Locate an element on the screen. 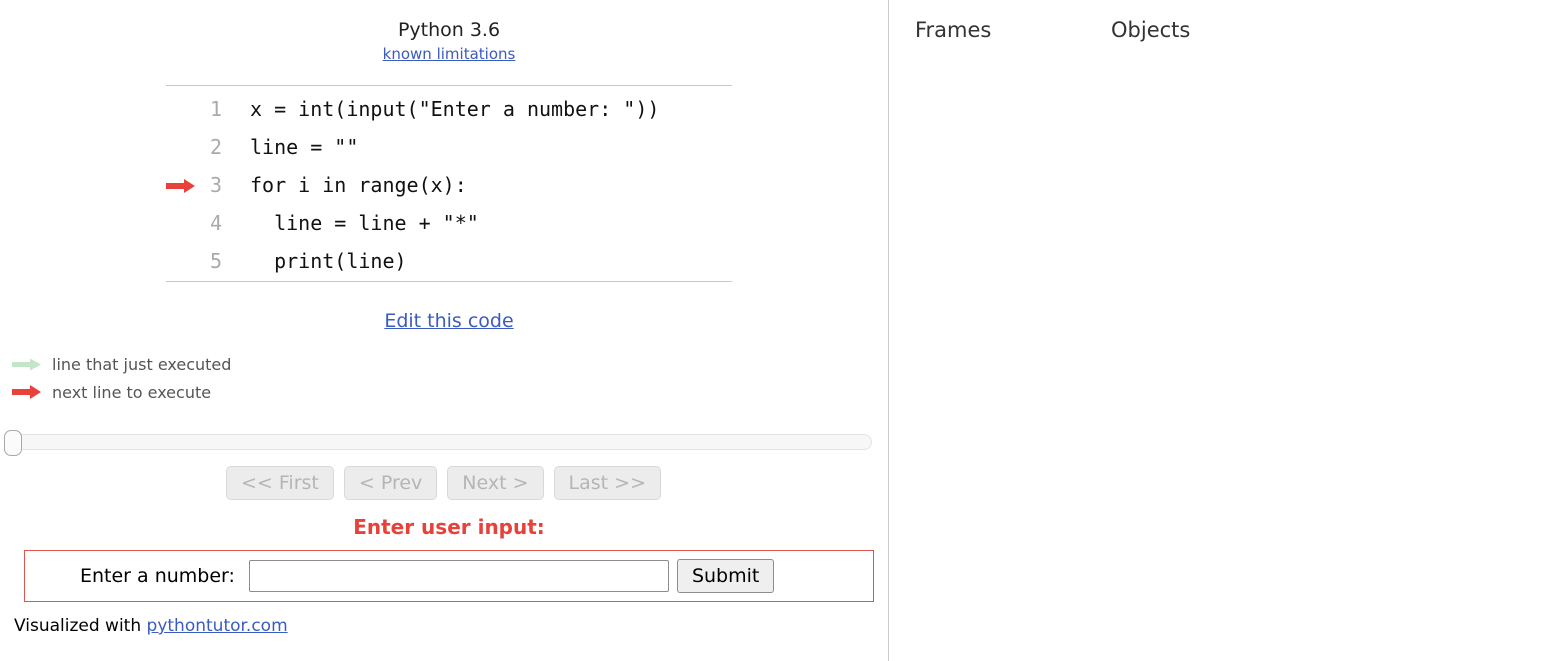  code-line-text: print(line) is located at coordinates (328, 261).